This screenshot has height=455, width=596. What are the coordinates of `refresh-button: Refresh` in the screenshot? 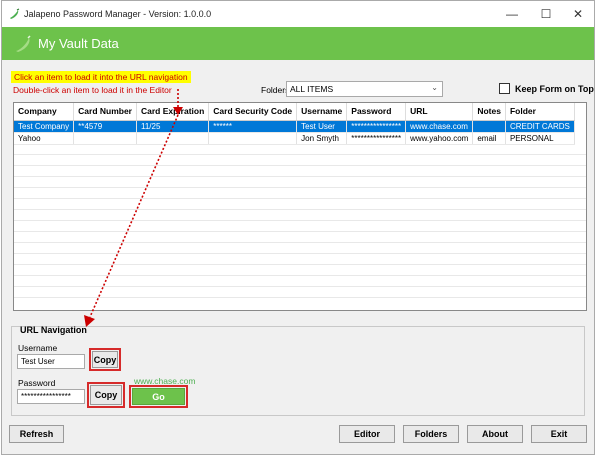 It's located at (36, 434).